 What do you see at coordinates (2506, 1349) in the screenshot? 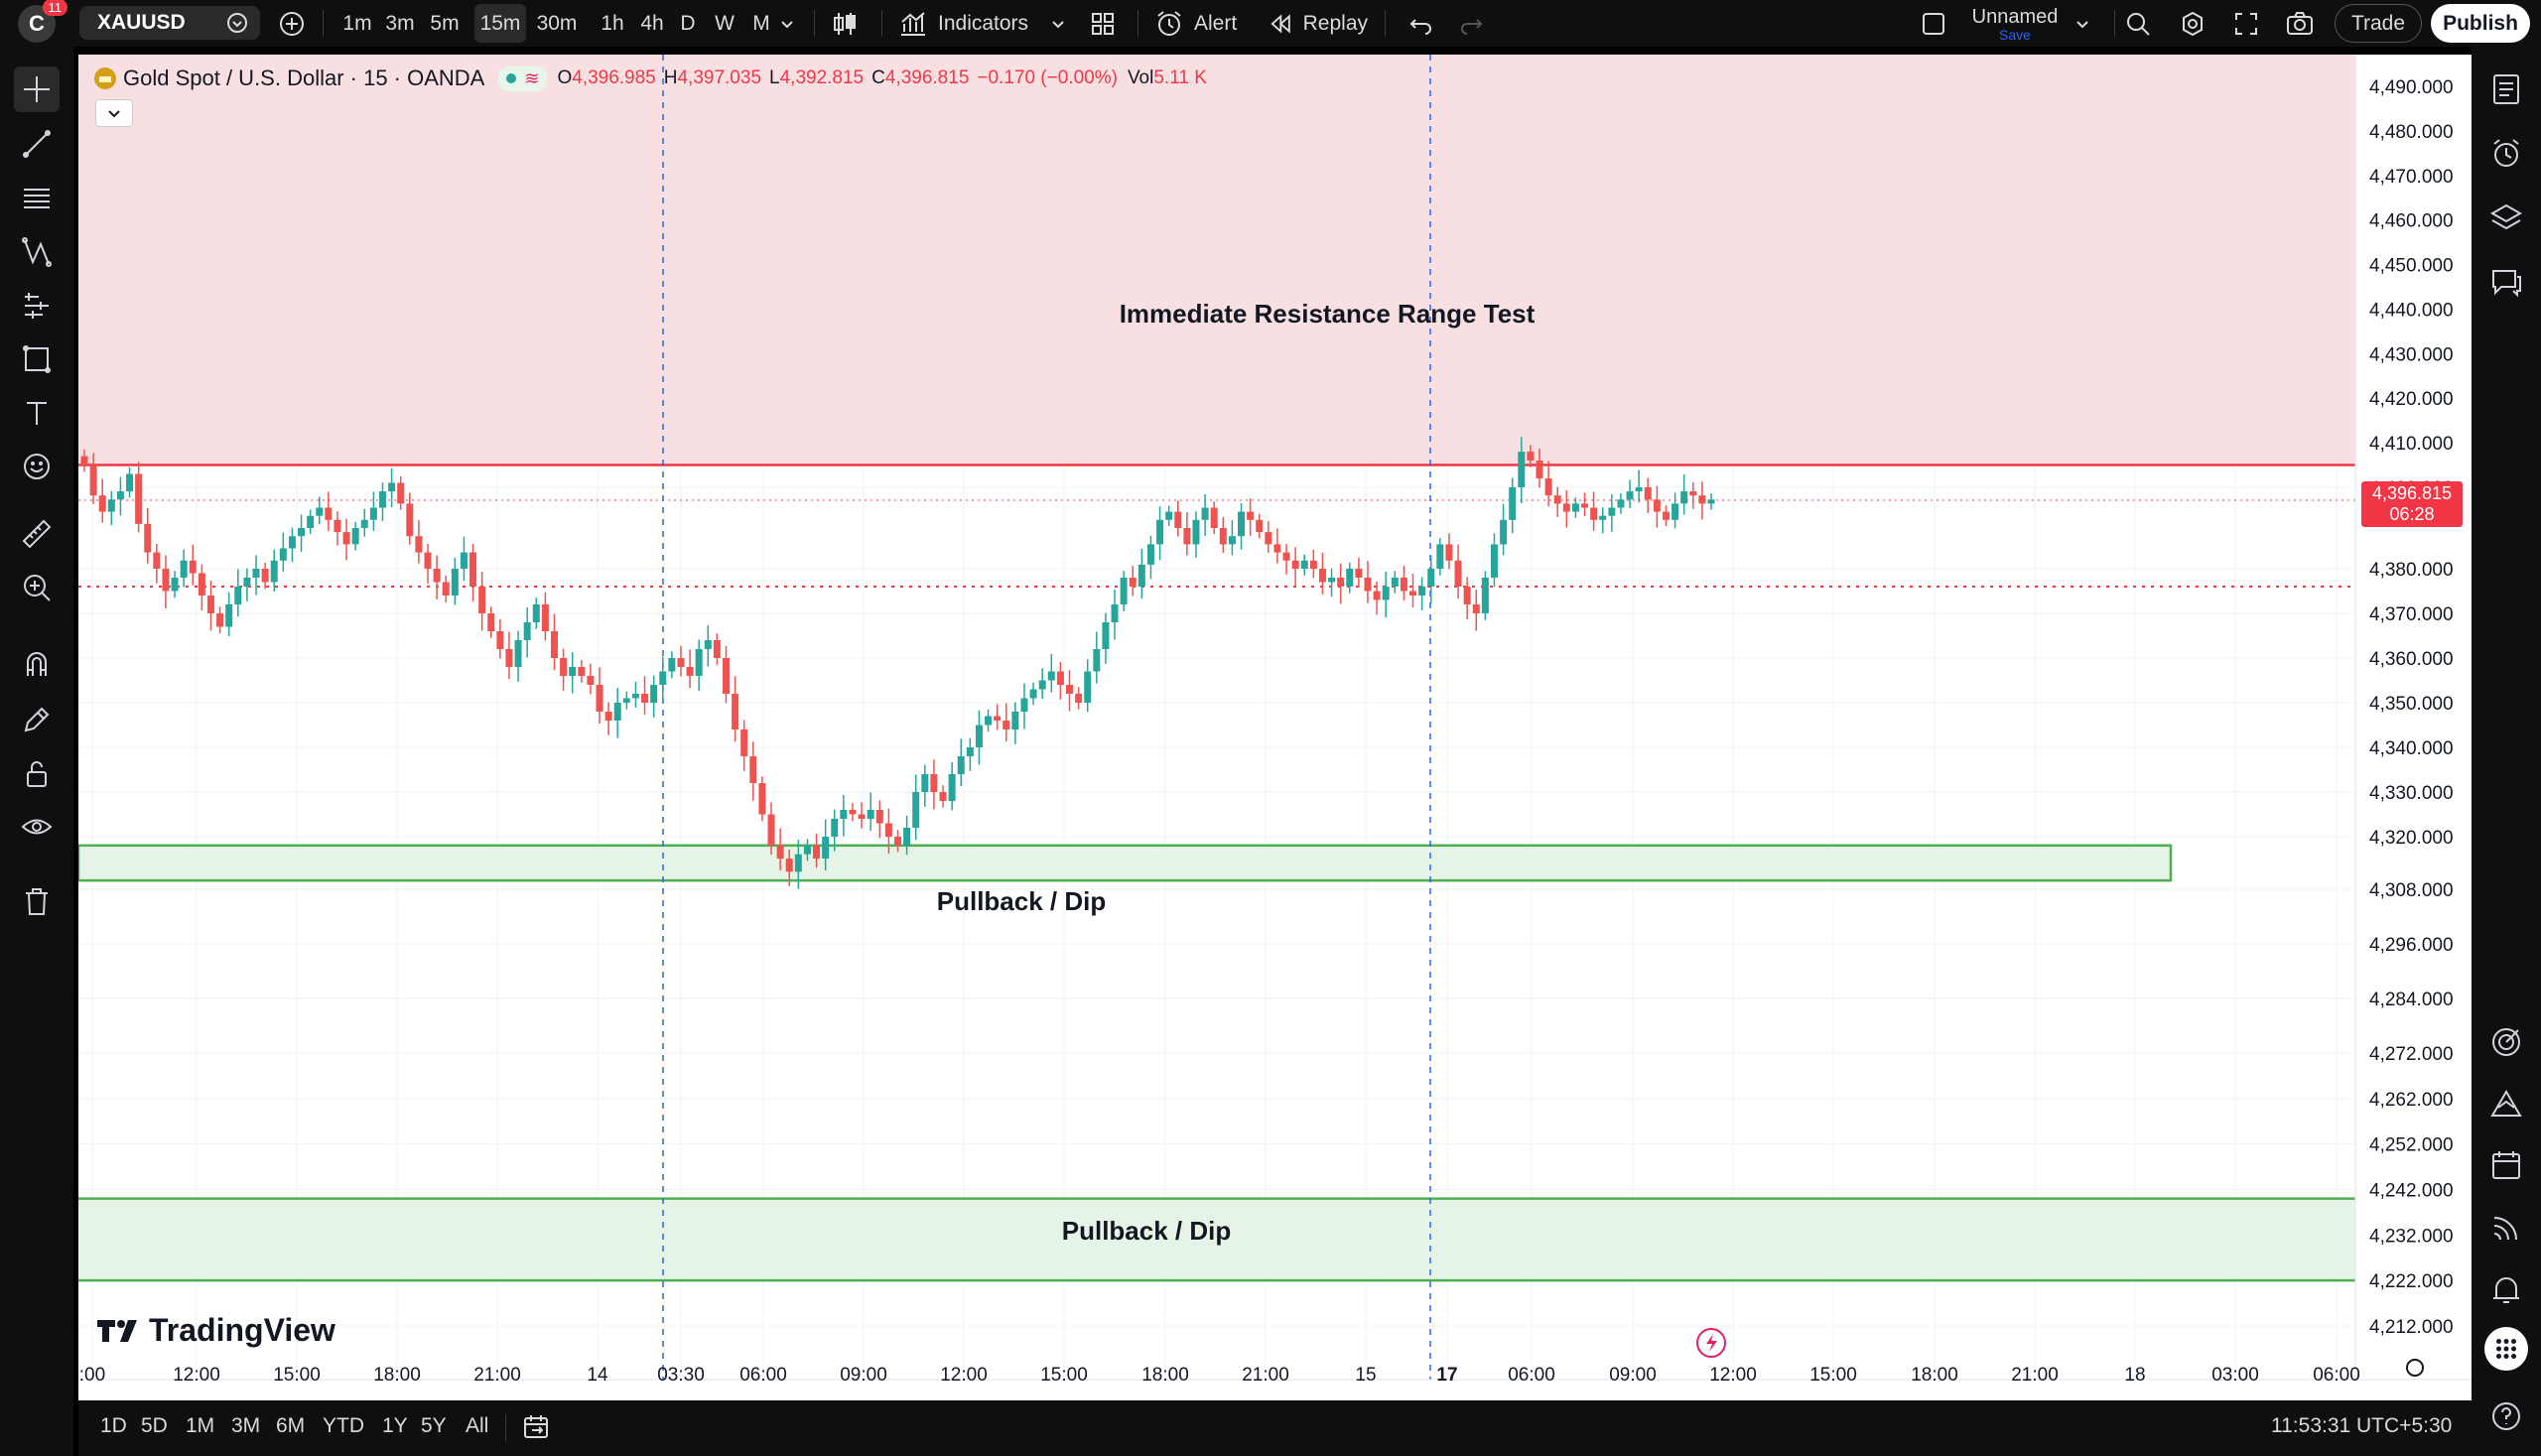
I see `products-button` at bounding box center [2506, 1349].